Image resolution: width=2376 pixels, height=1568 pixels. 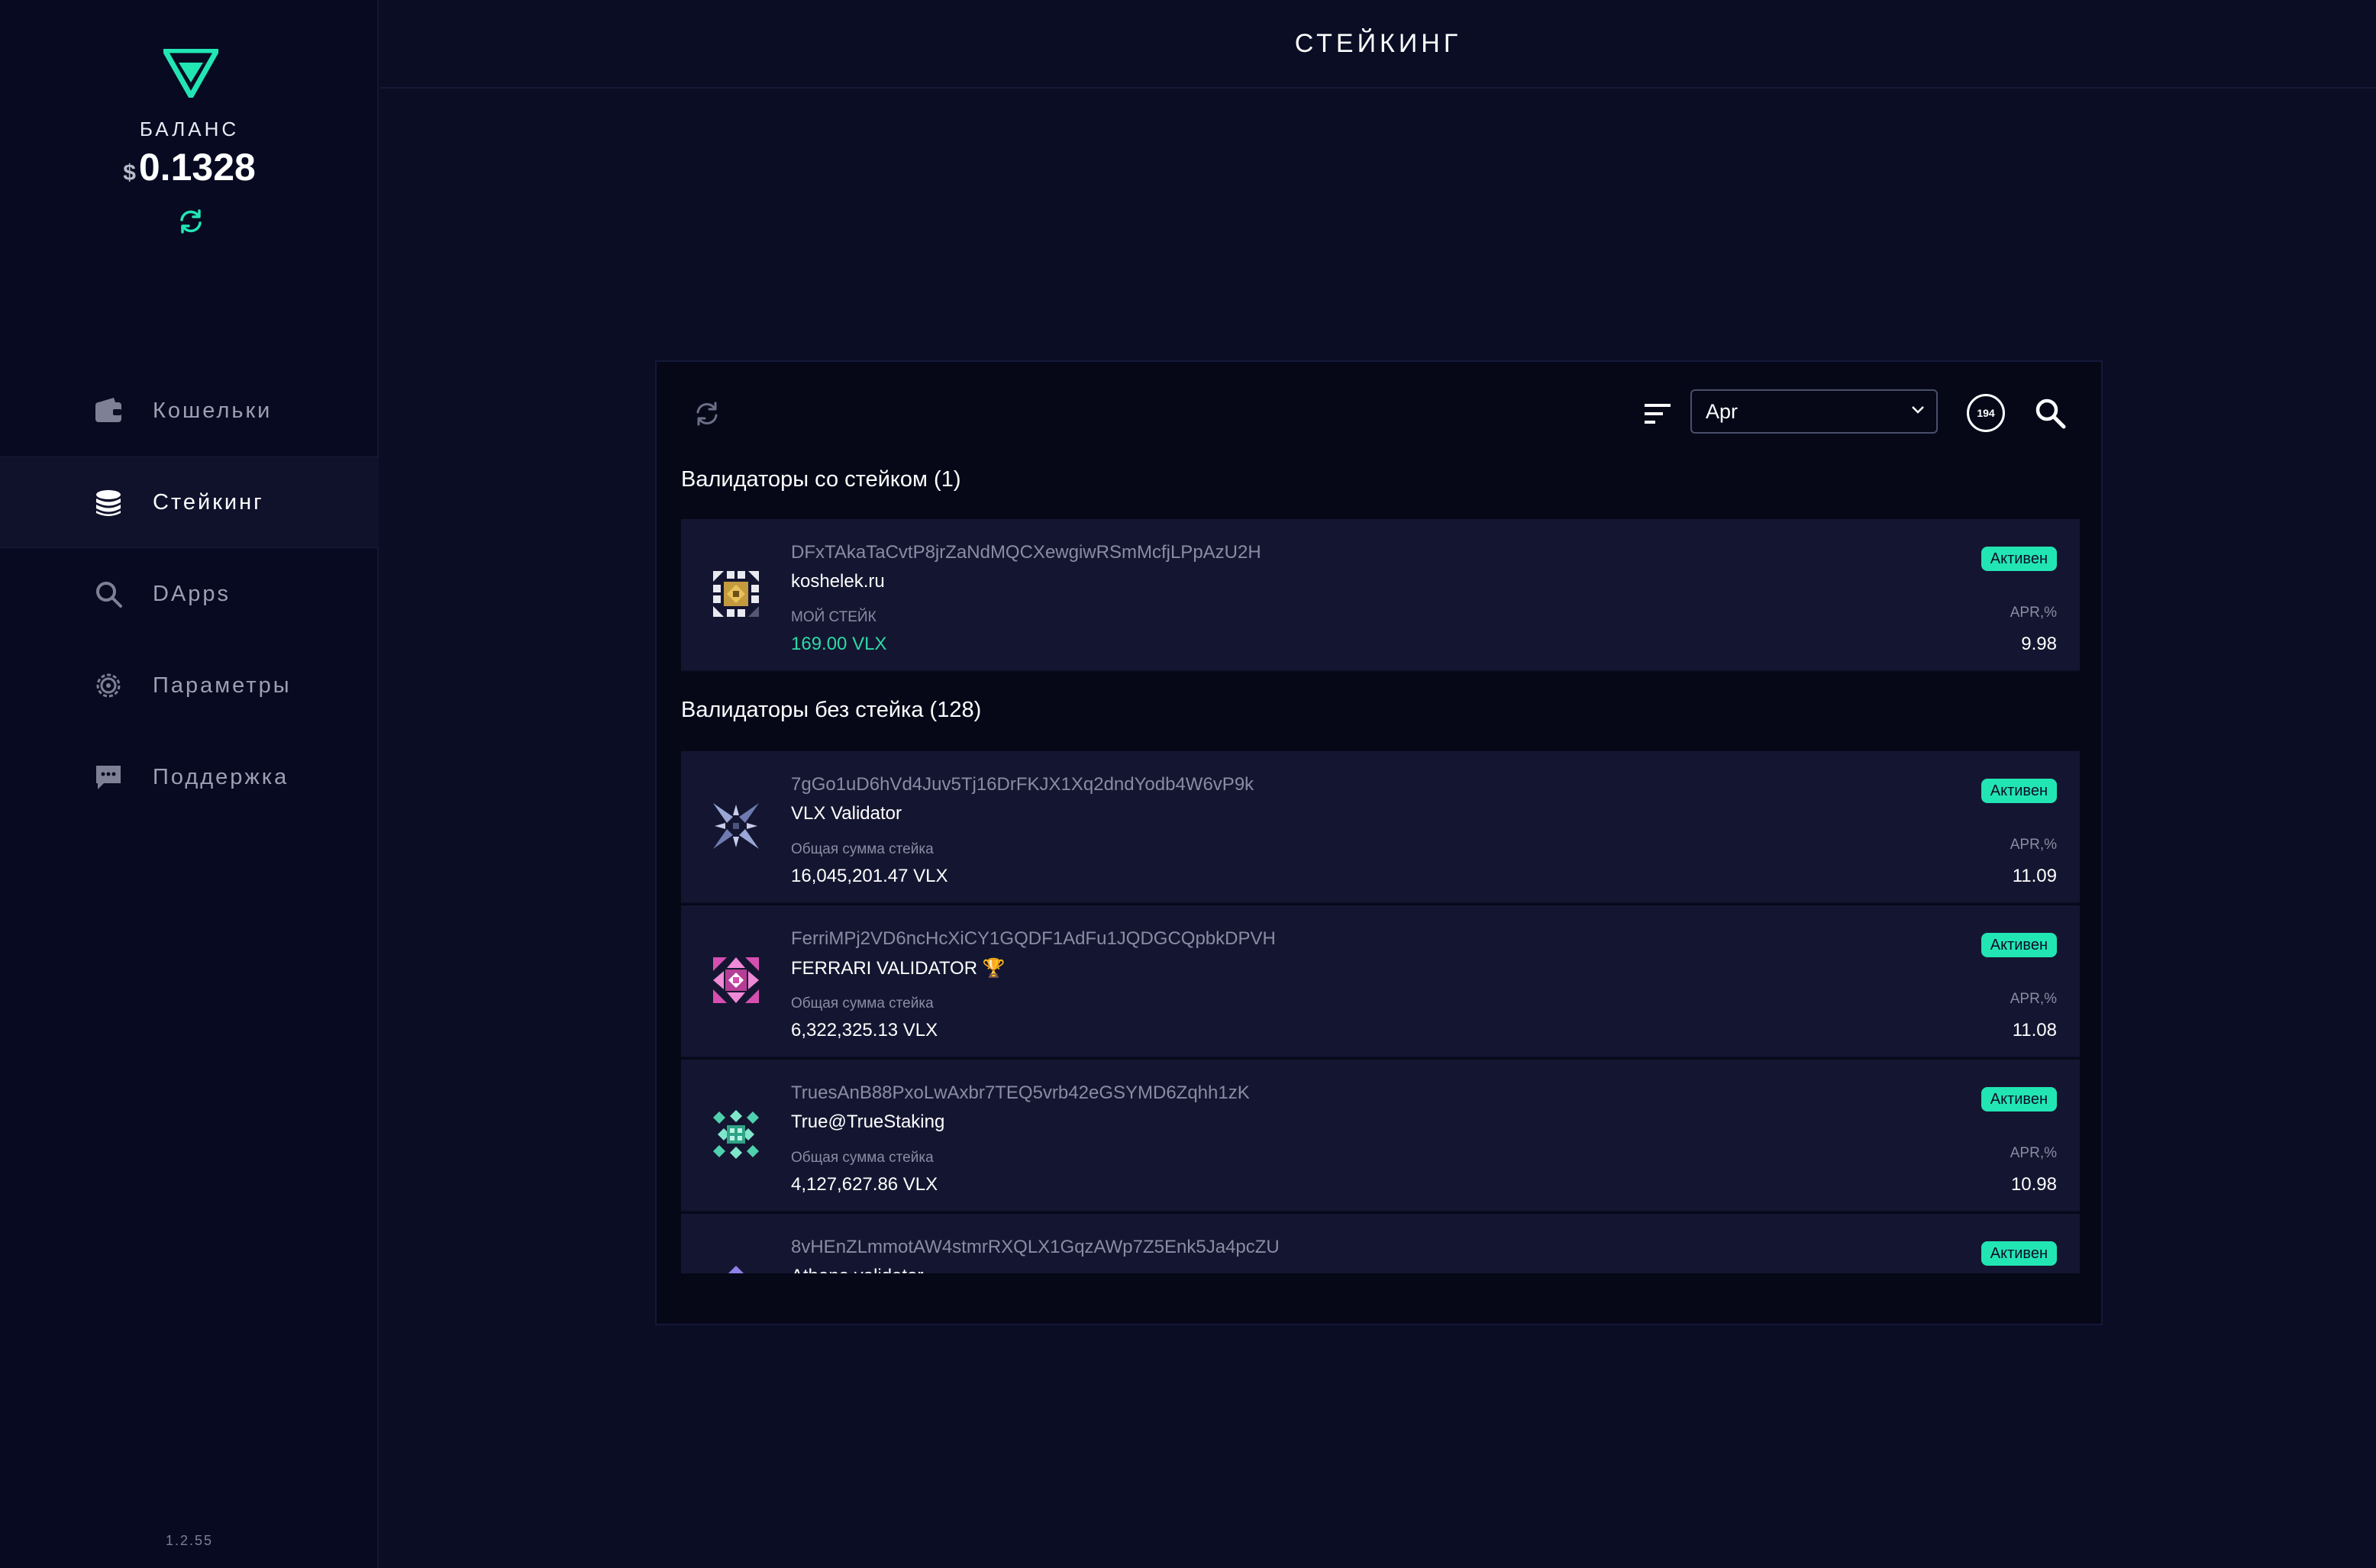 What do you see at coordinates (707, 413) in the screenshot?
I see `refresh-icon` at bounding box center [707, 413].